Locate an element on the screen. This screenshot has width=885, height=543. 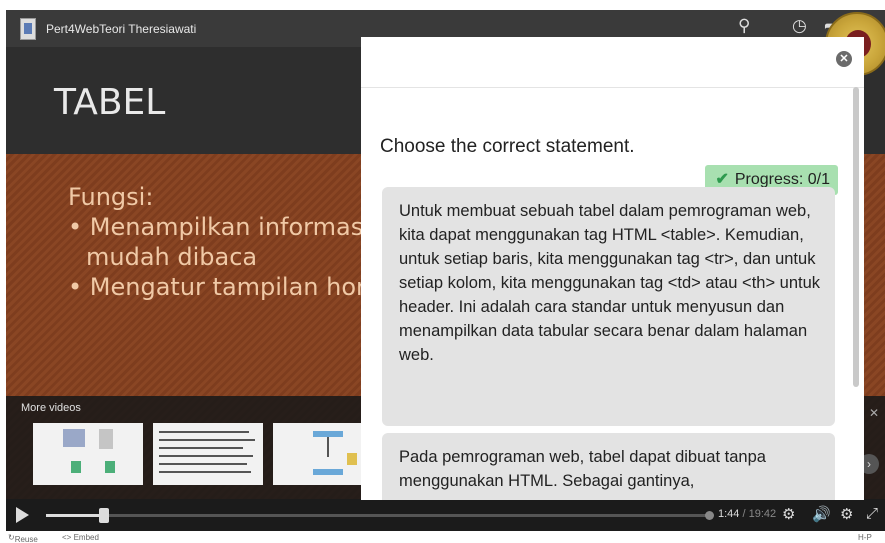
video-footer: ↻ Reuse <> Embed H-P is located at coordinates (445, 537).